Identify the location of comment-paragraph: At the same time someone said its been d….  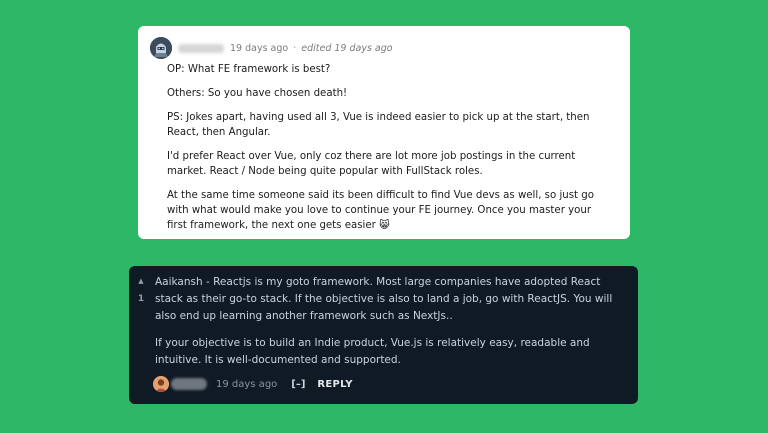
(380, 210).